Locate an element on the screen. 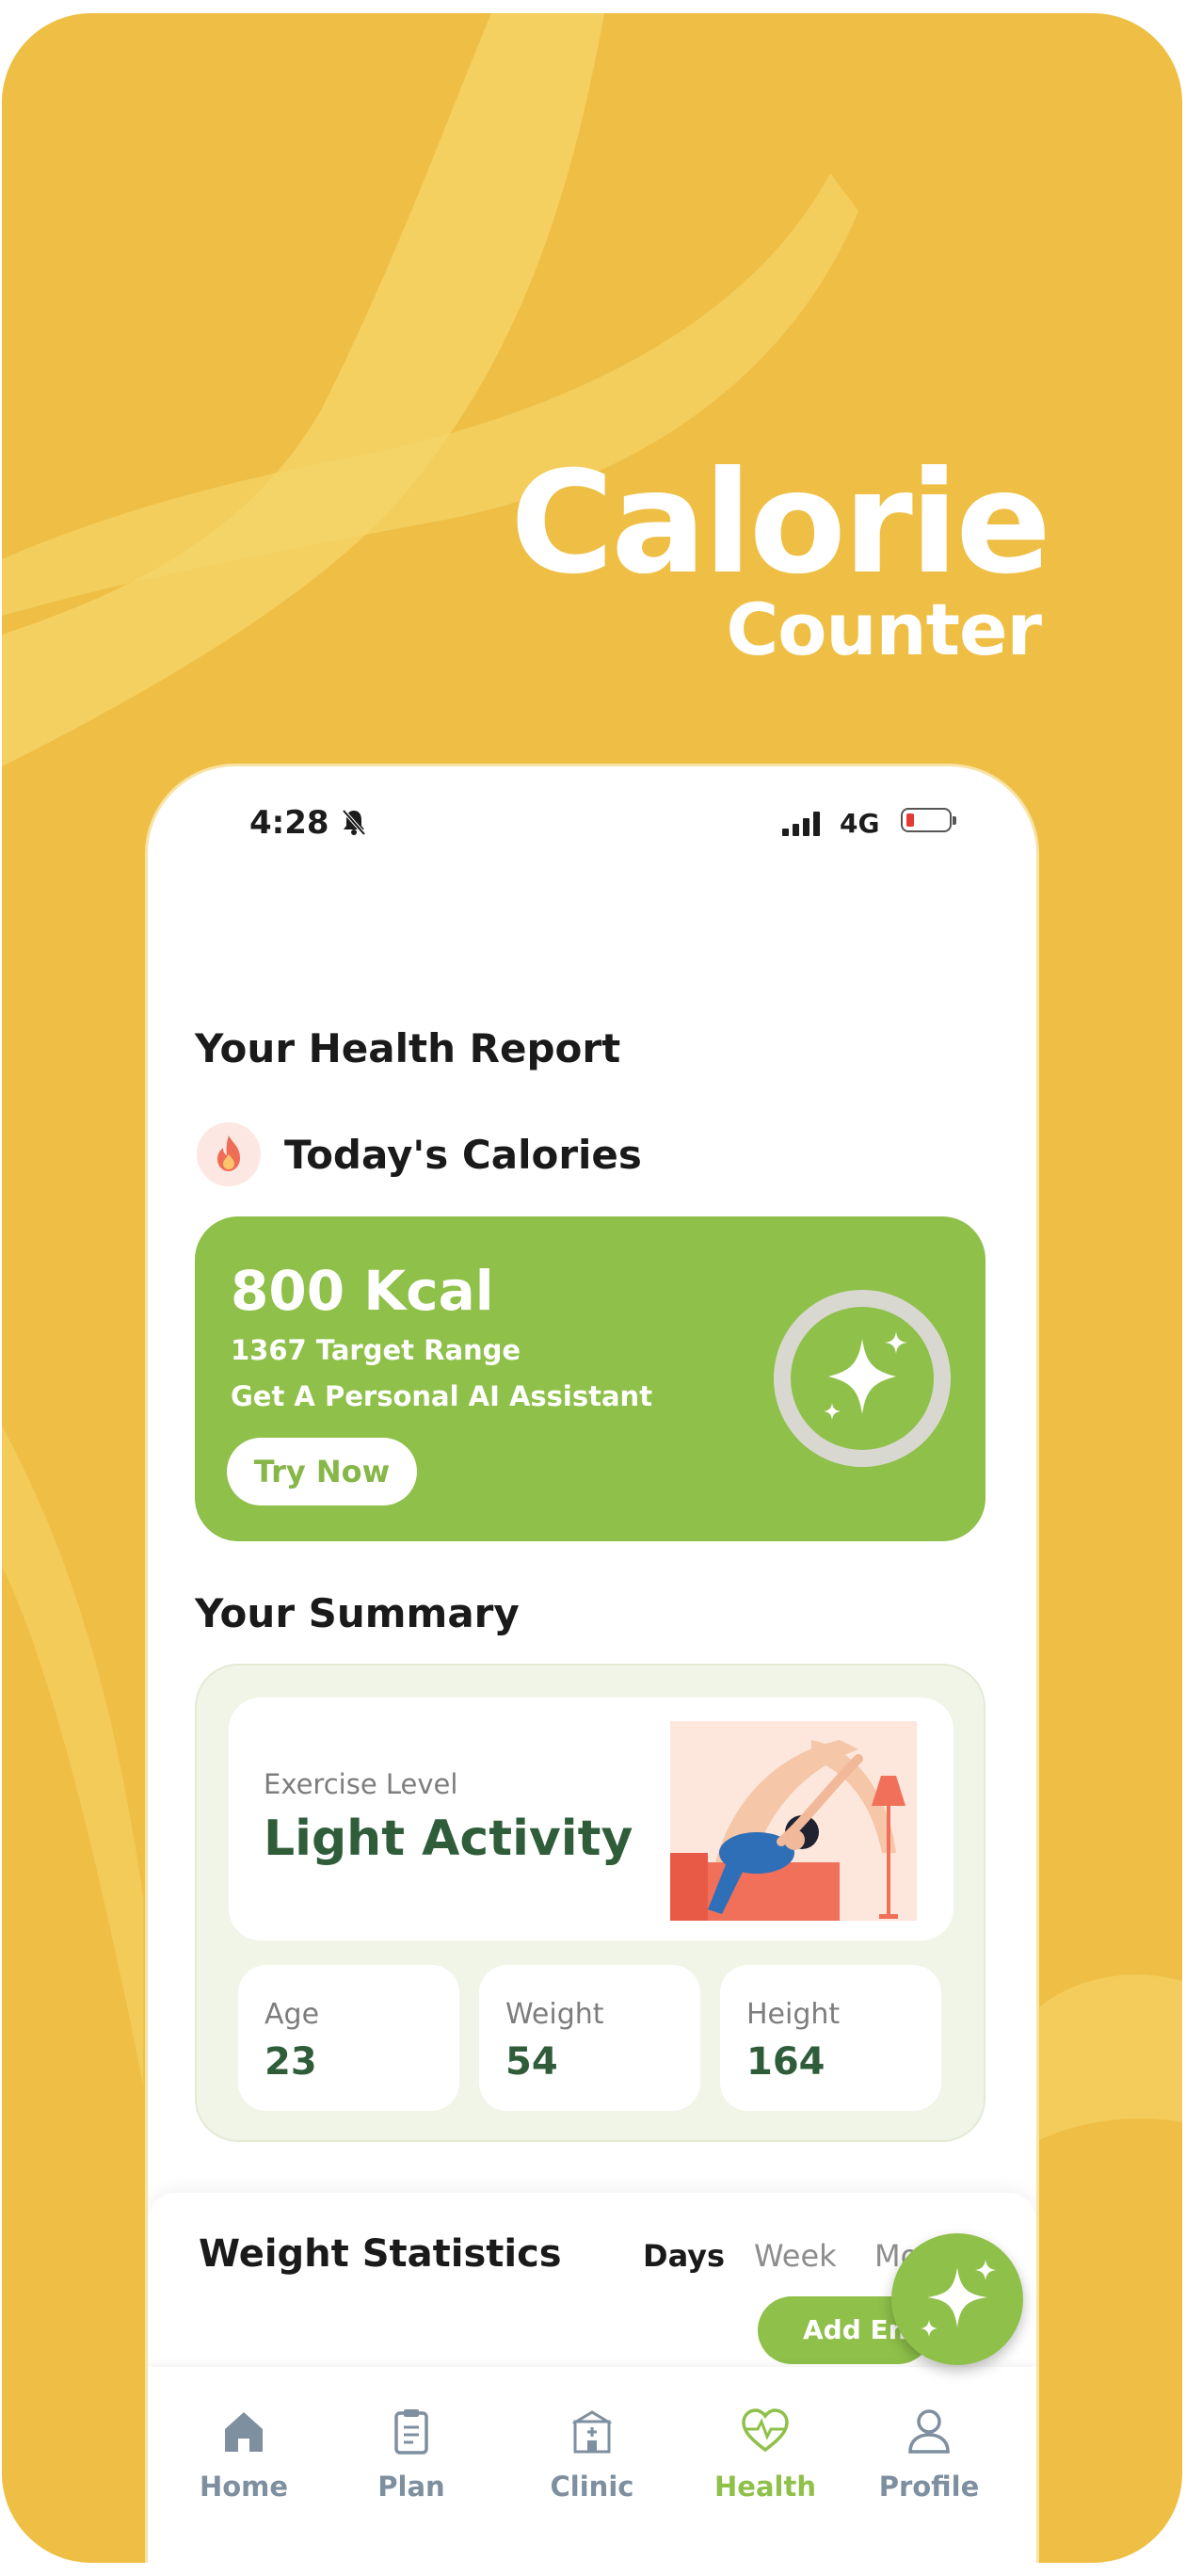  exercise-level-card: Exercise Level Light Activity is located at coordinates (591, 1819).